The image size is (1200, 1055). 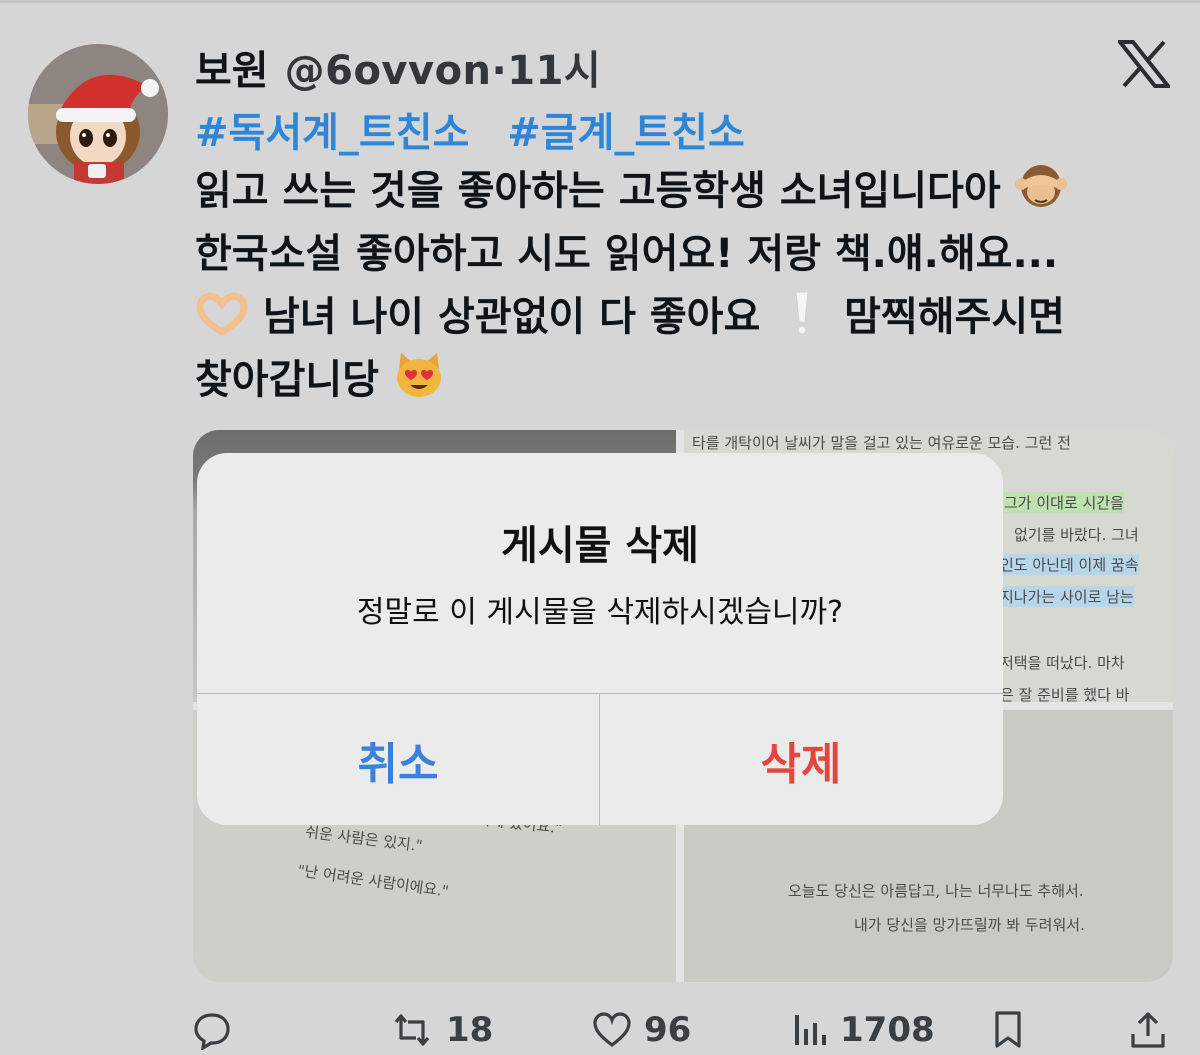 What do you see at coordinates (418, 375) in the screenshot?
I see `heart-eyes-cat-icon` at bounding box center [418, 375].